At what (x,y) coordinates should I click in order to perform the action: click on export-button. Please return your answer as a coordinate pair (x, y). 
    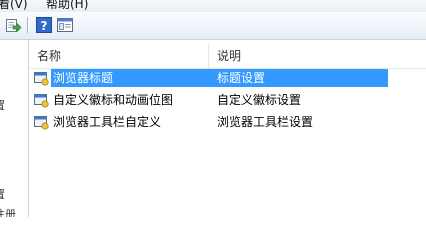
    Looking at the image, I should click on (13, 25).